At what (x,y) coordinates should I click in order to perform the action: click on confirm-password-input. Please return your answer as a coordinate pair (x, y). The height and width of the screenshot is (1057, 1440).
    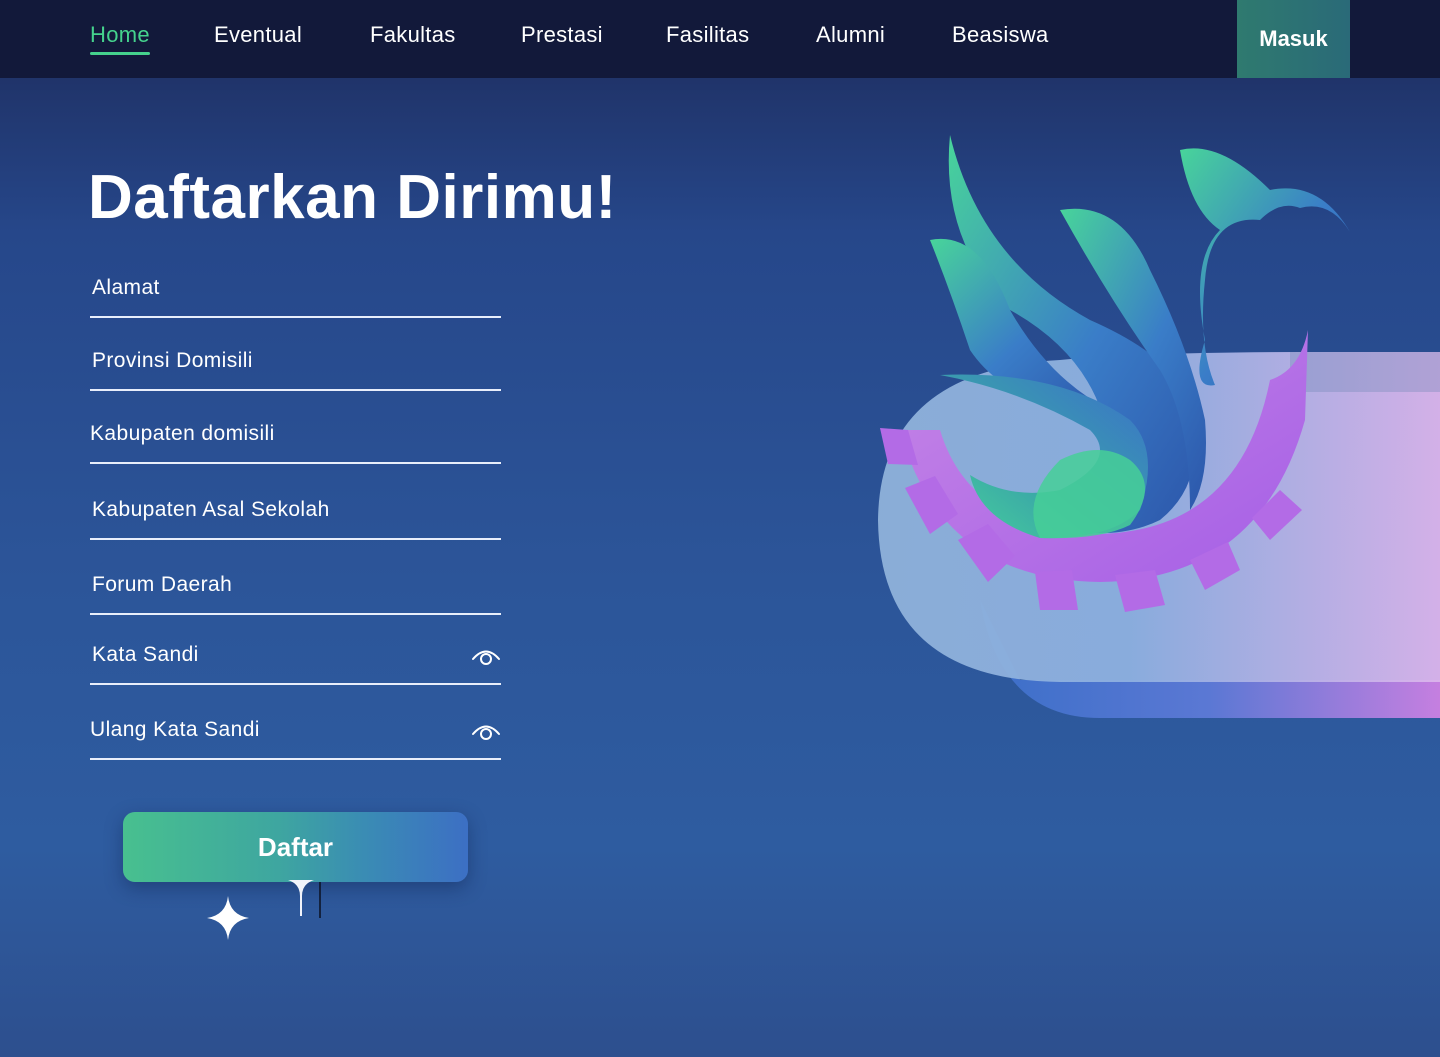
    Looking at the image, I should click on (295, 733).